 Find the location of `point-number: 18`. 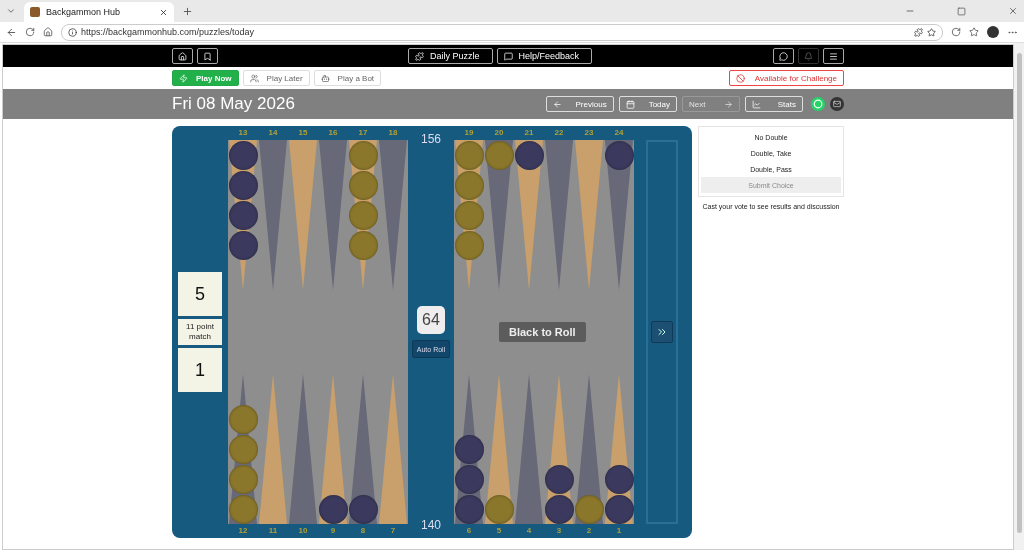

point-number: 18 is located at coordinates (393, 133).